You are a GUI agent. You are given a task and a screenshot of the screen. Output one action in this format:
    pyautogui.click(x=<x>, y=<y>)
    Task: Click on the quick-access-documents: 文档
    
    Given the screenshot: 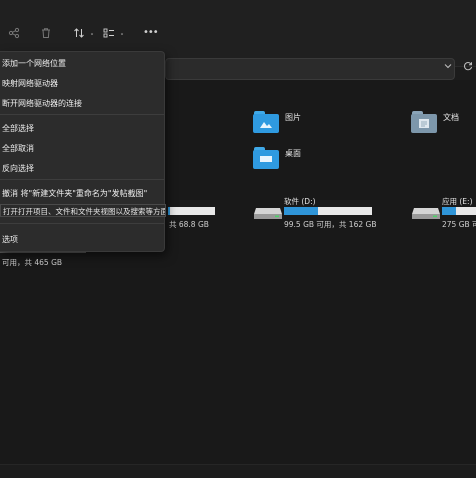 What is the action you would take?
    pyautogui.click(x=435, y=122)
    